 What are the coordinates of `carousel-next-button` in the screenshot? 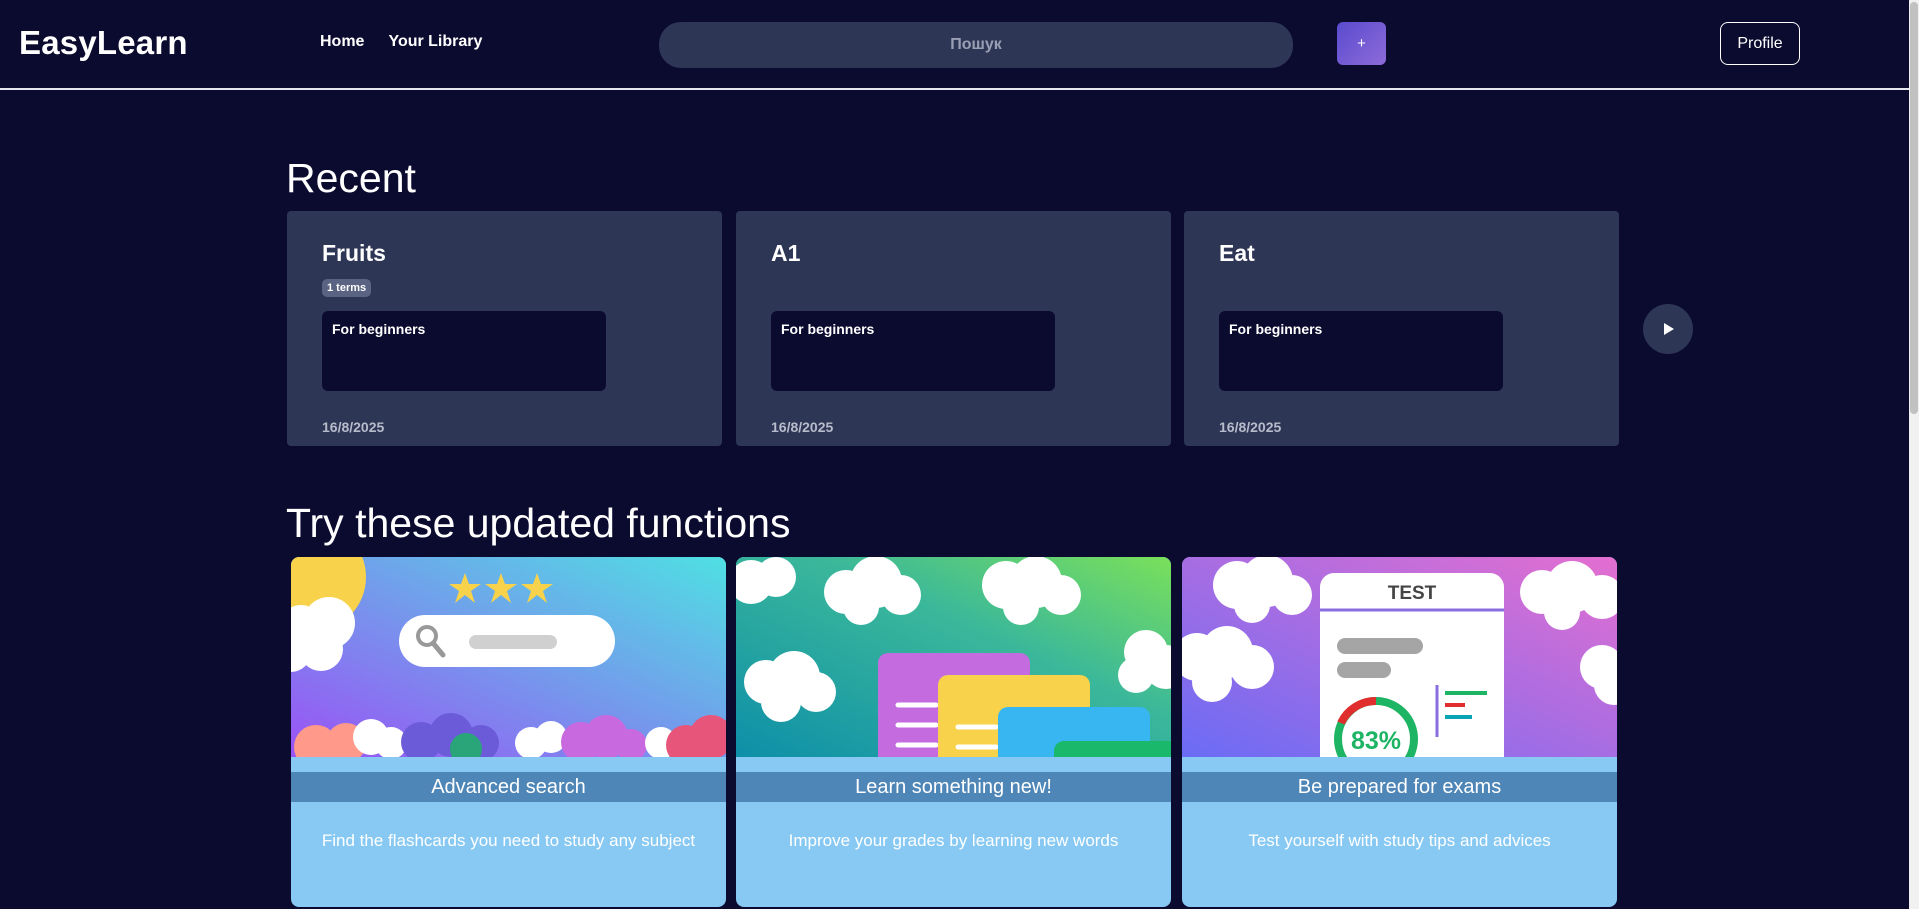 It's located at (1668, 329).